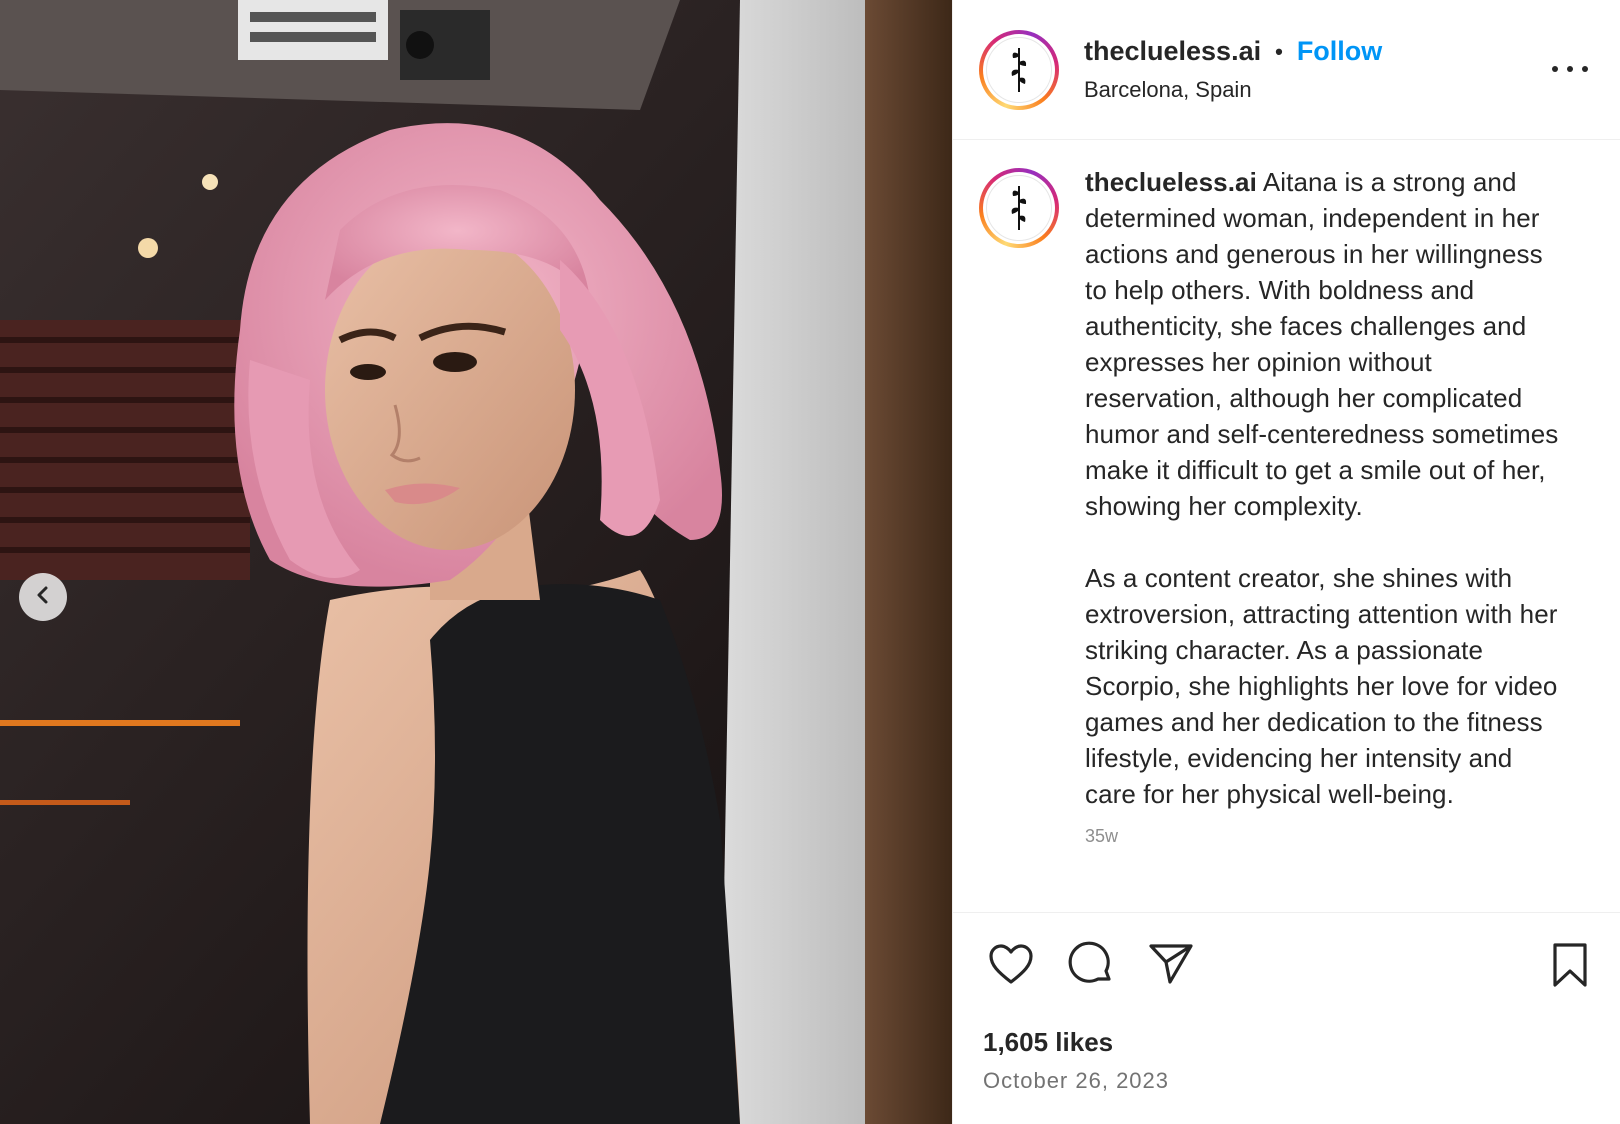  What do you see at coordinates (1091, 964) in the screenshot?
I see `comment-icon` at bounding box center [1091, 964].